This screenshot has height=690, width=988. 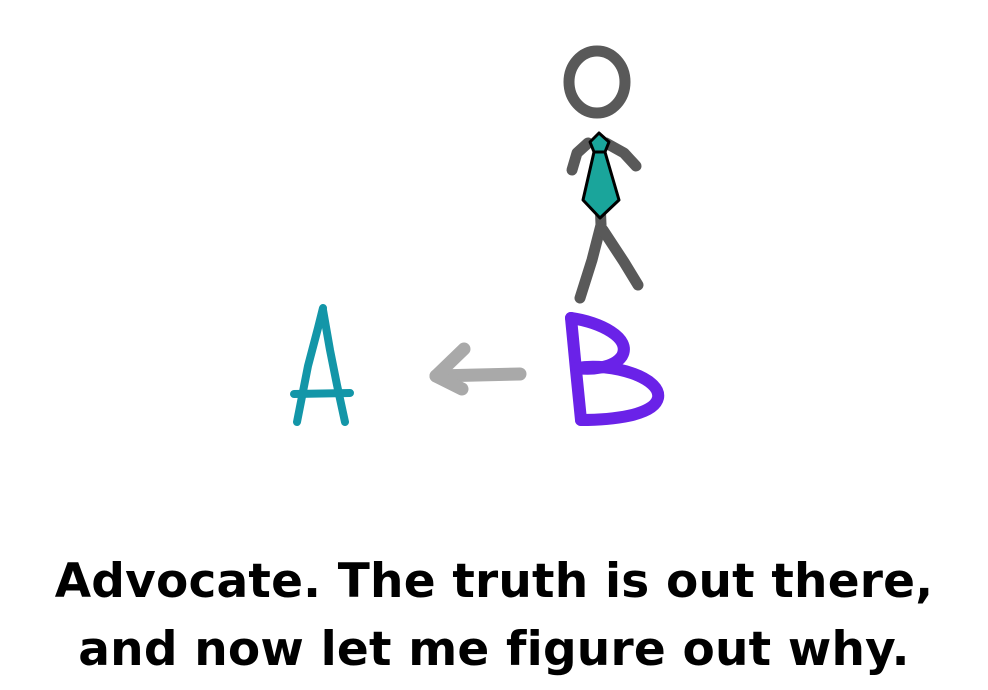 What do you see at coordinates (597, 82) in the screenshot?
I see `head-shape` at bounding box center [597, 82].